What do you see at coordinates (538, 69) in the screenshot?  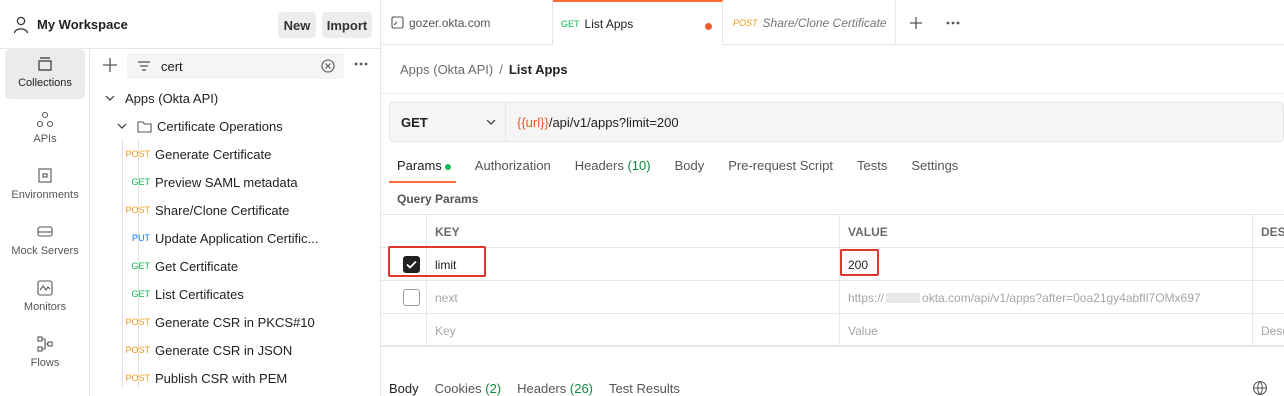 I see `breadcrumb-current: List Apps` at bounding box center [538, 69].